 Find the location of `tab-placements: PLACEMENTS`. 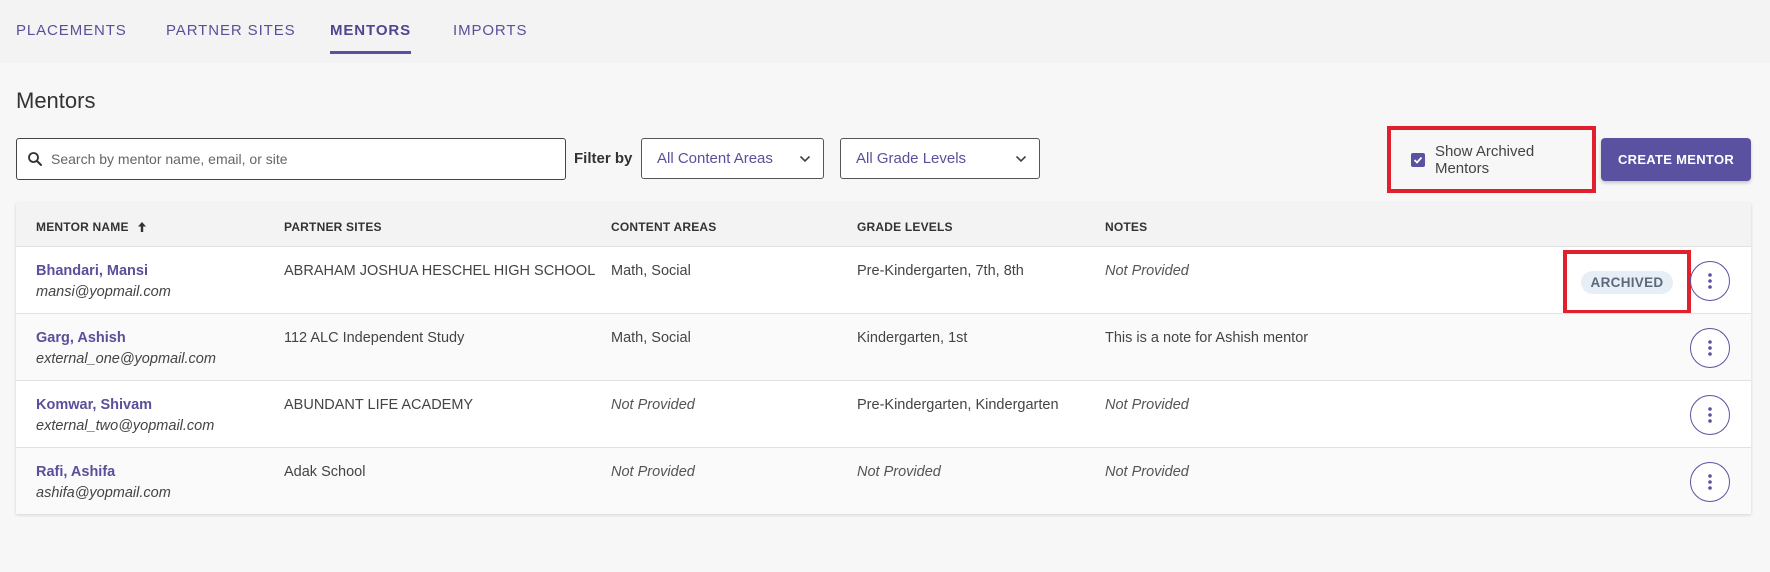

tab-placements: PLACEMENTS is located at coordinates (71, 38).